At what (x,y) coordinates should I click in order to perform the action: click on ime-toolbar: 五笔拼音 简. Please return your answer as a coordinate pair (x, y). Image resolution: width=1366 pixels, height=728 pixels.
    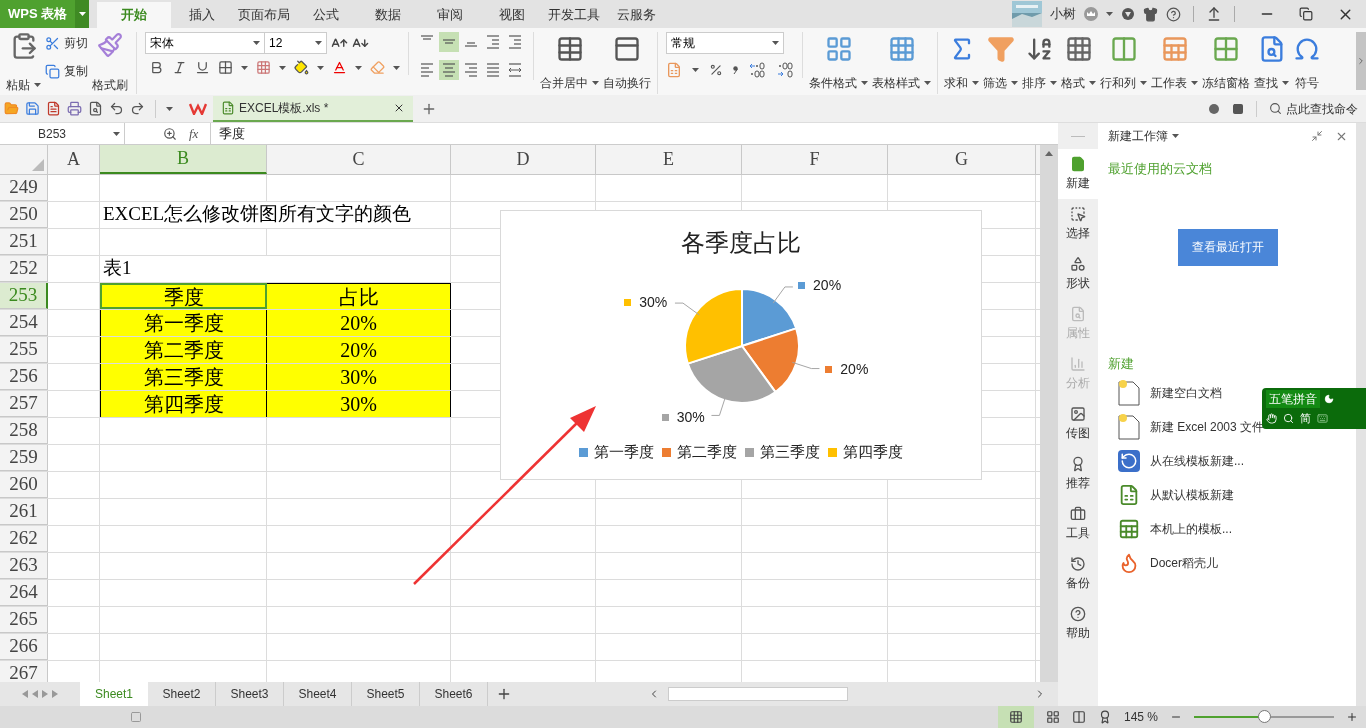
    Looking at the image, I should click on (1314, 408).